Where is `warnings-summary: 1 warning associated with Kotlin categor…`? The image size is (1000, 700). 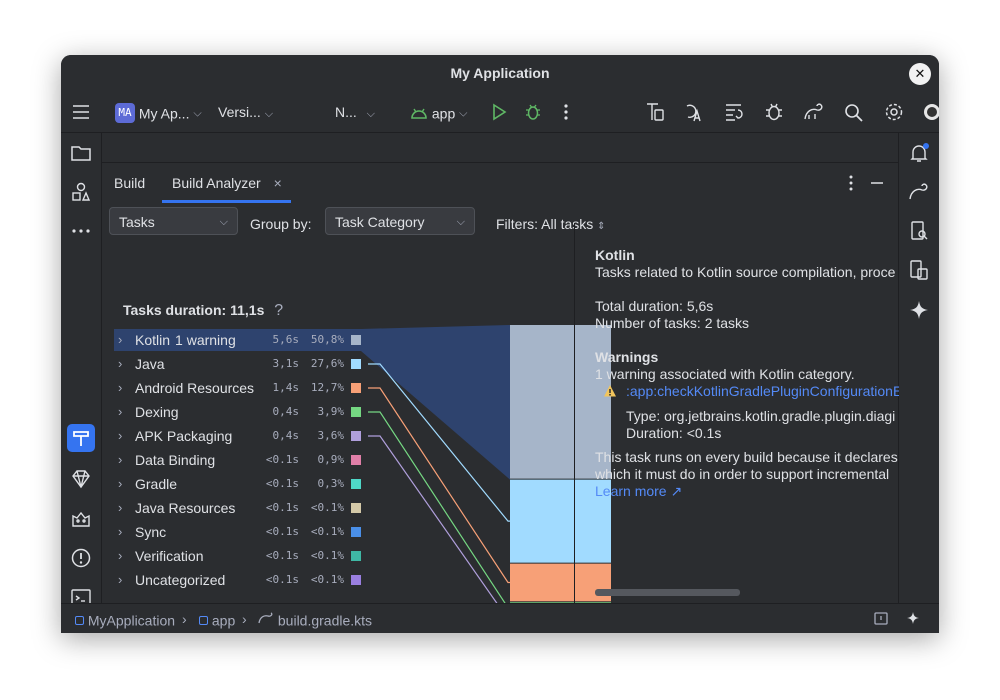
warnings-summary: 1 warning associated with Kotlin categor… is located at coordinates (725, 374).